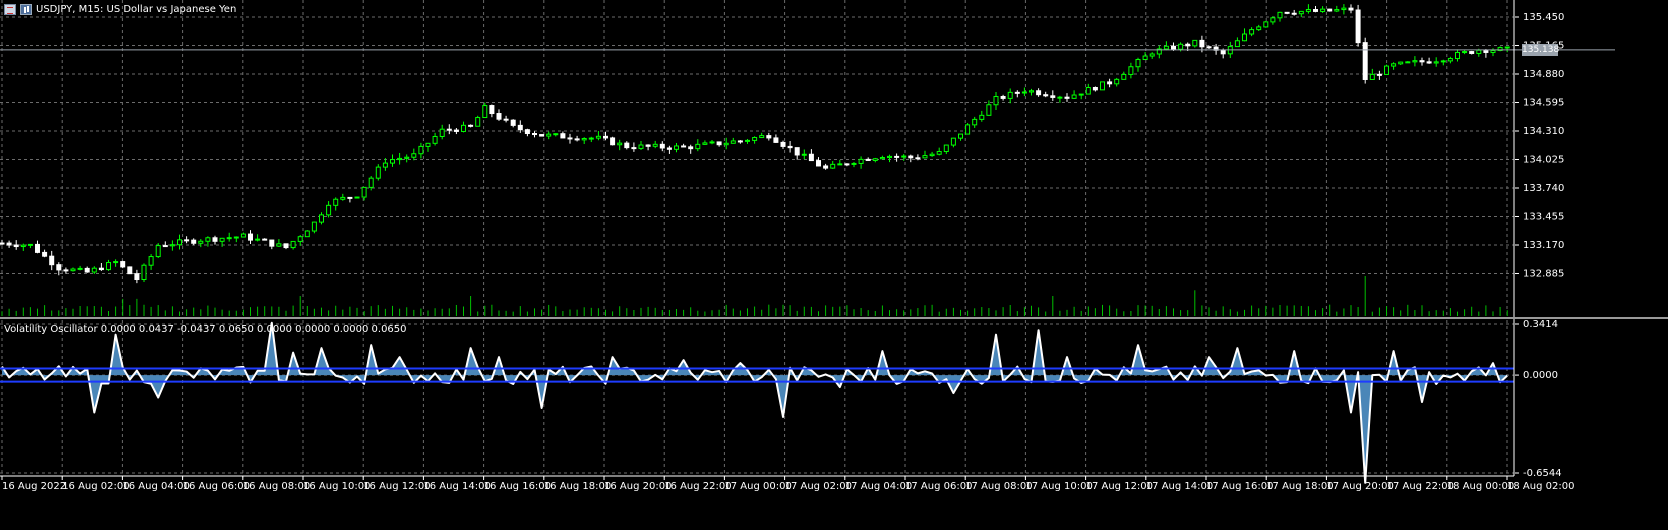 The image size is (1668, 530). What do you see at coordinates (878, 486) in the screenshot?
I see `time-tick-label: 17 Aug 04:00` at bounding box center [878, 486].